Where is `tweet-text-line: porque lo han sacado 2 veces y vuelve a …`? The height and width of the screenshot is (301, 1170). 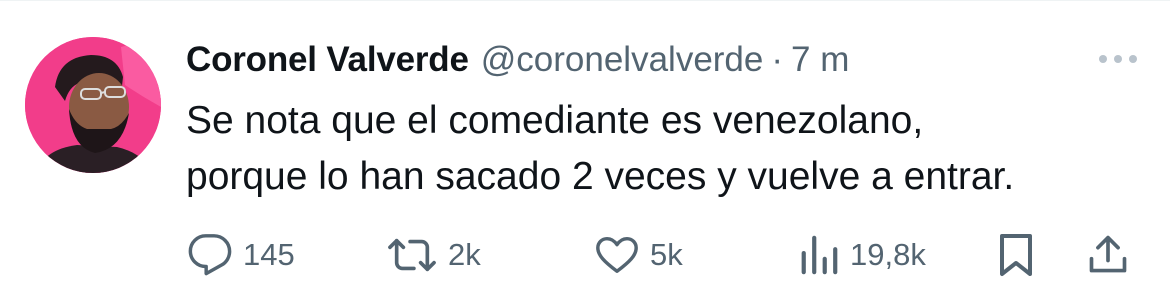
tweet-text-line: porque lo han sacado 2 veces y vuelve a … is located at coordinates (600, 176).